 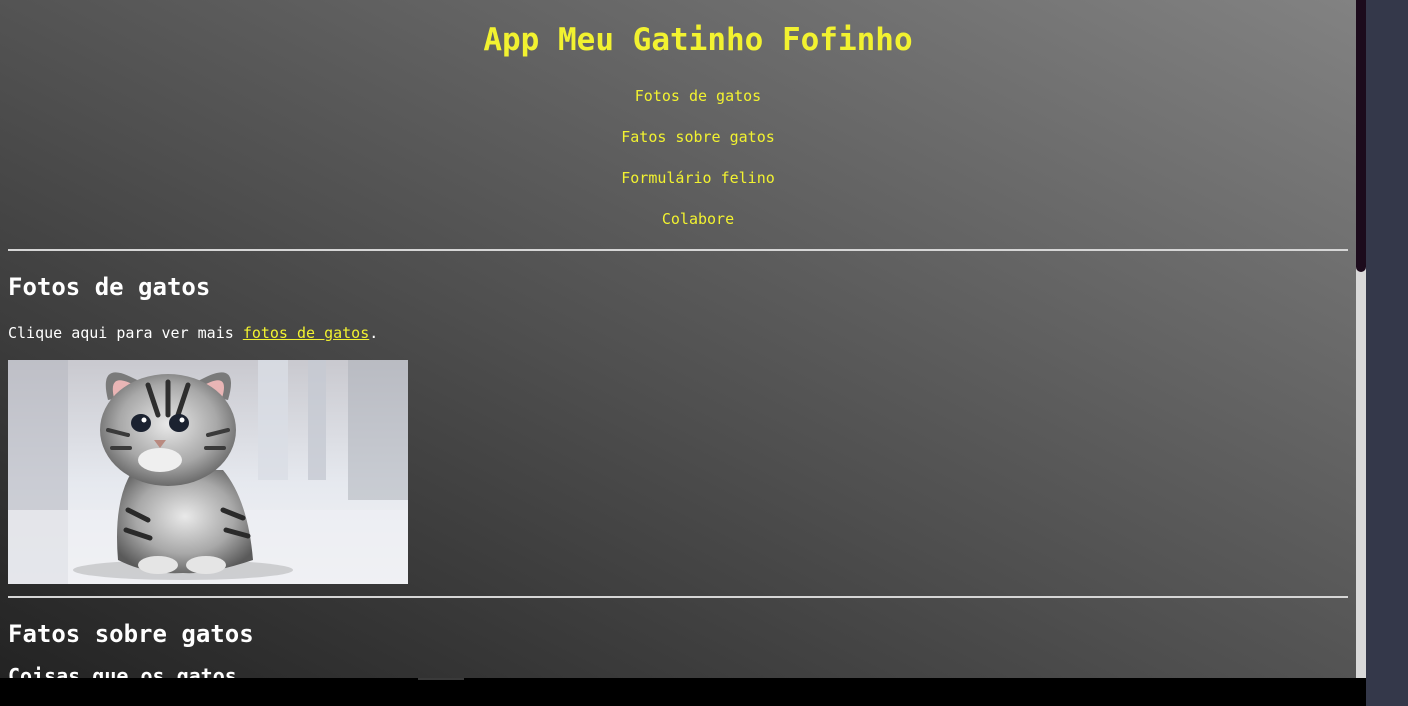 I want to click on taskbar, so click(x=683, y=692).